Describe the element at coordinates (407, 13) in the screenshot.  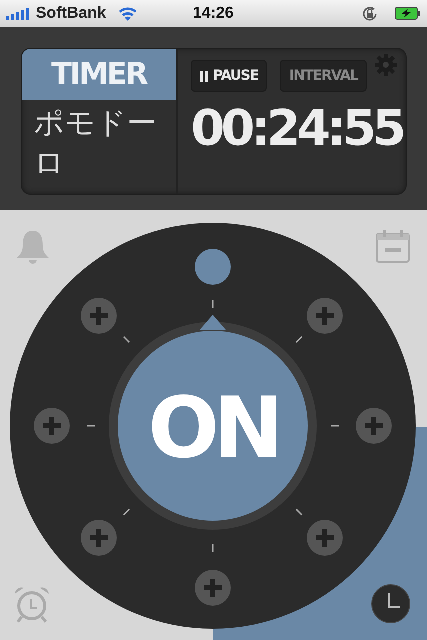
I see `battery-icon` at that location.